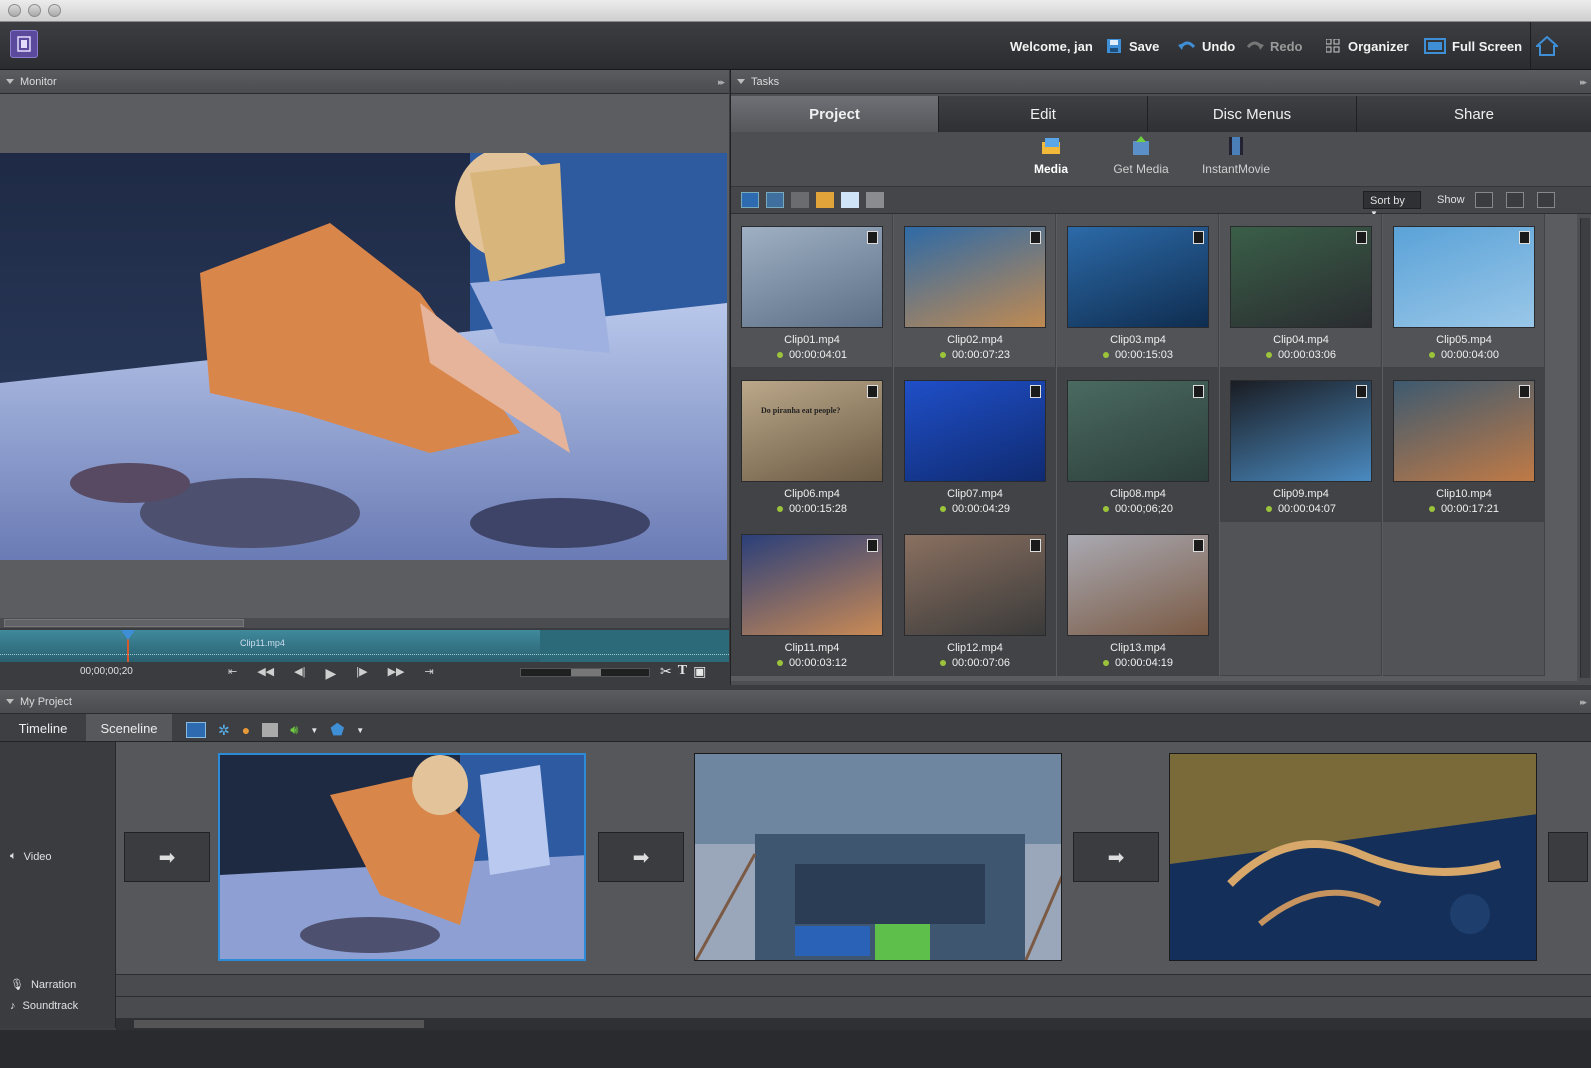  Describe the element at coordinates (1252, 114) in the screenshot. I see `tab-disc-menus: Disc Menus` at that location.